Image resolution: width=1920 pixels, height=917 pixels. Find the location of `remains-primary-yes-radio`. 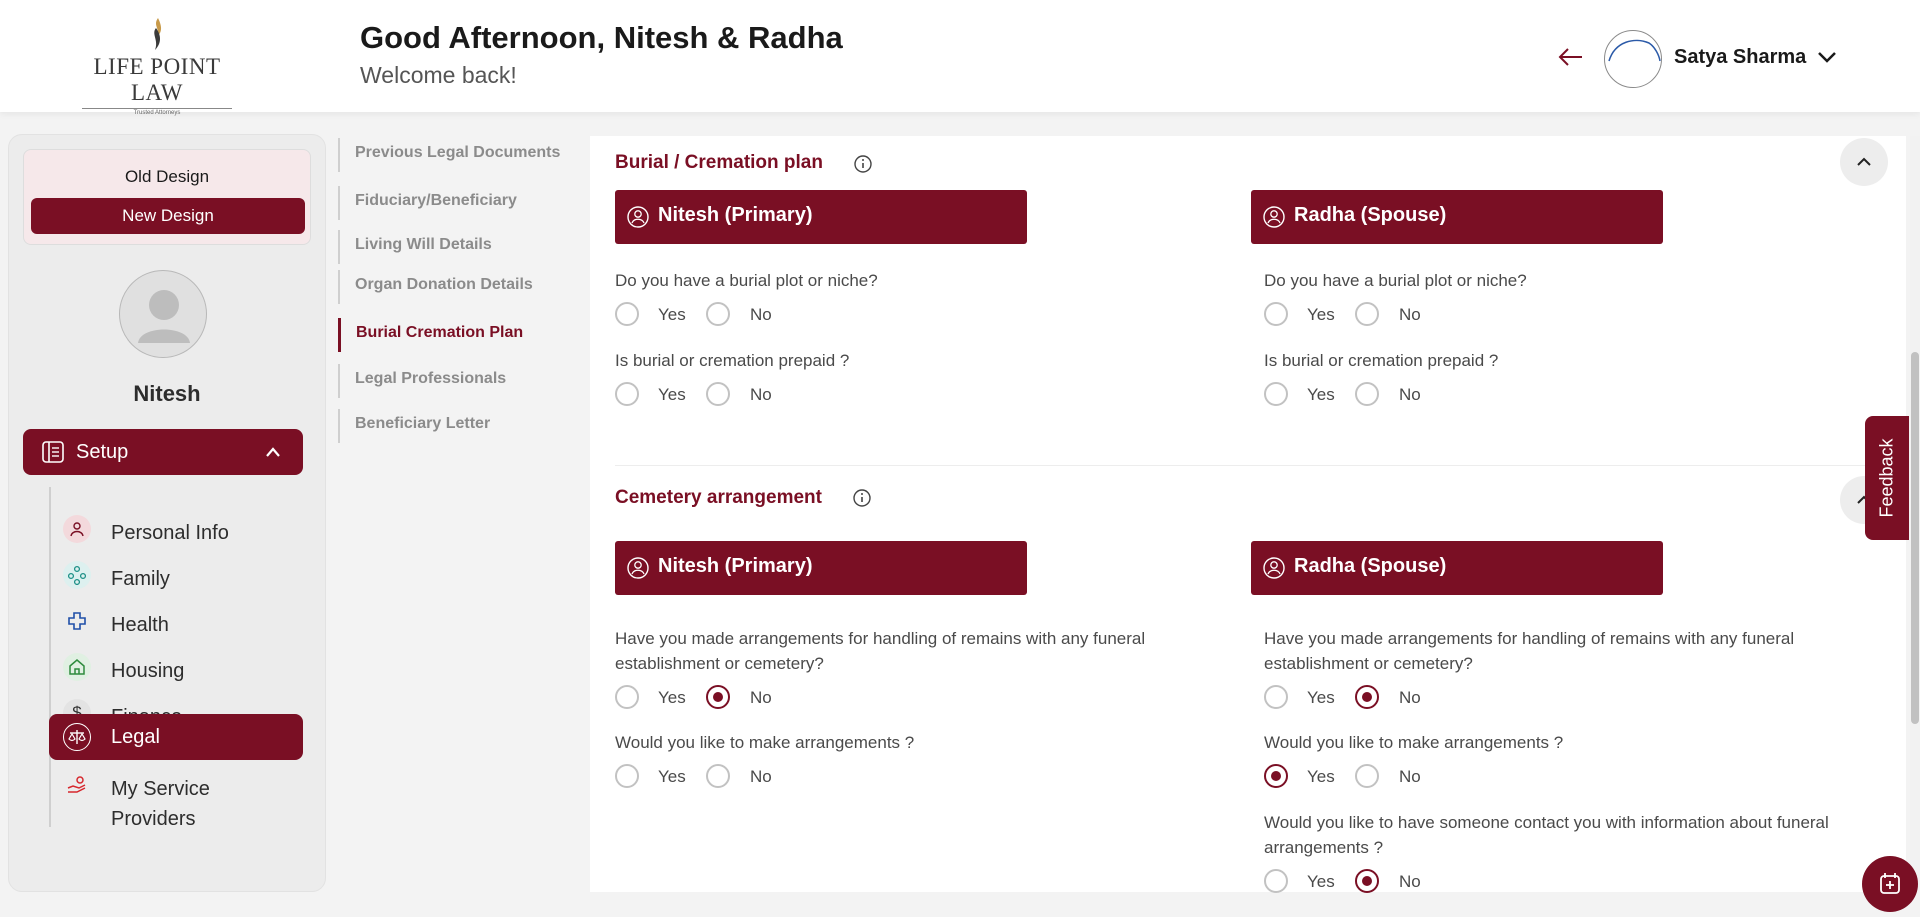

remains-primary-yes-radio is located at coordinates (627, 697).